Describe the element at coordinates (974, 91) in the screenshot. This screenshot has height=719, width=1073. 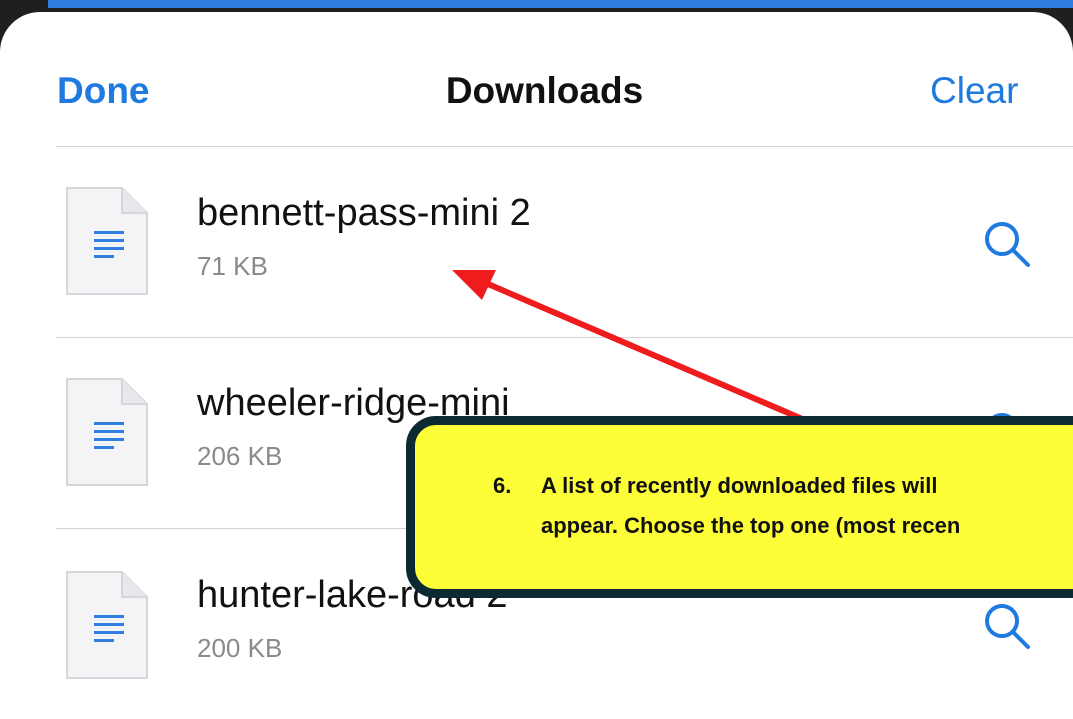
I see `clear-button: Clear` at that location.